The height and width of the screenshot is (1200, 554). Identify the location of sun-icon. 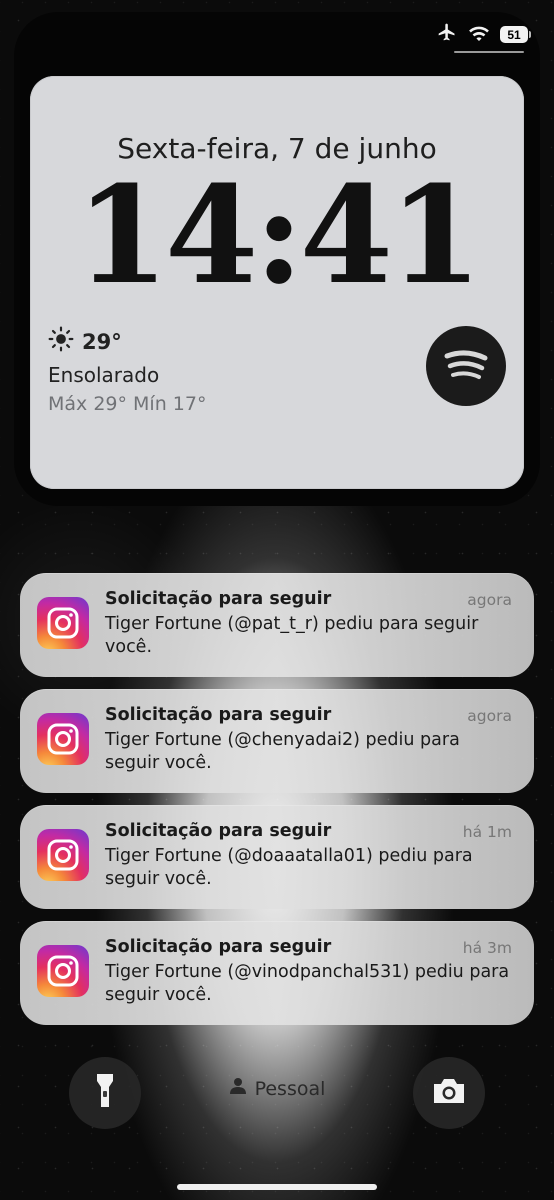
(61, 341).